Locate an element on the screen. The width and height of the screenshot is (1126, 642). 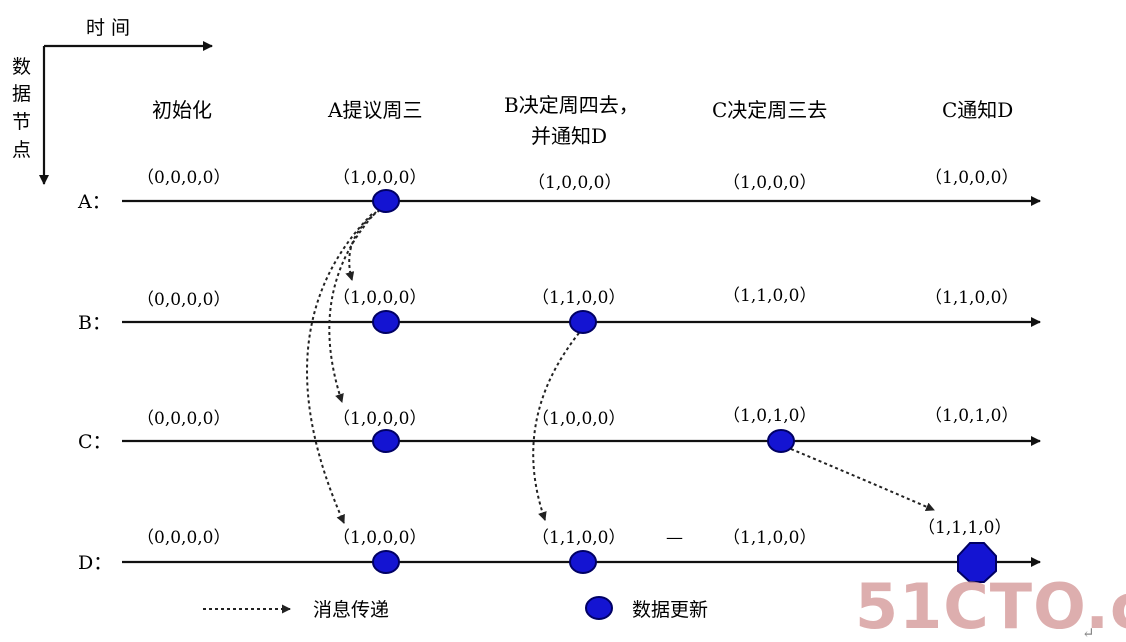
message-arrow-a-to-b is located at coordinates (363, 245).